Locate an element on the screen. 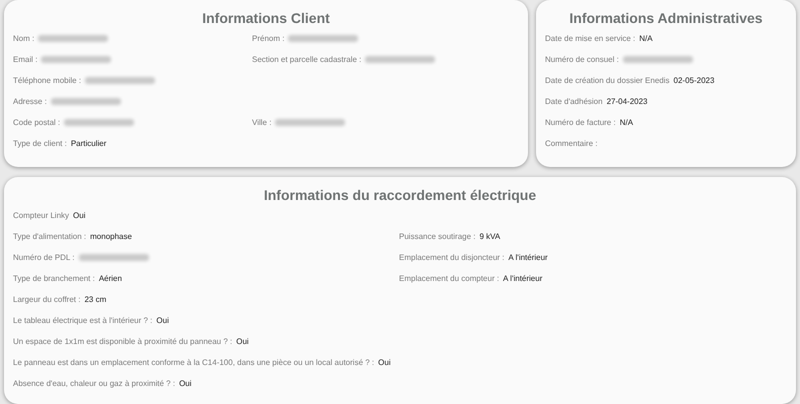  field-label: Largeur du coffret : is located at coordinates (46, 299).